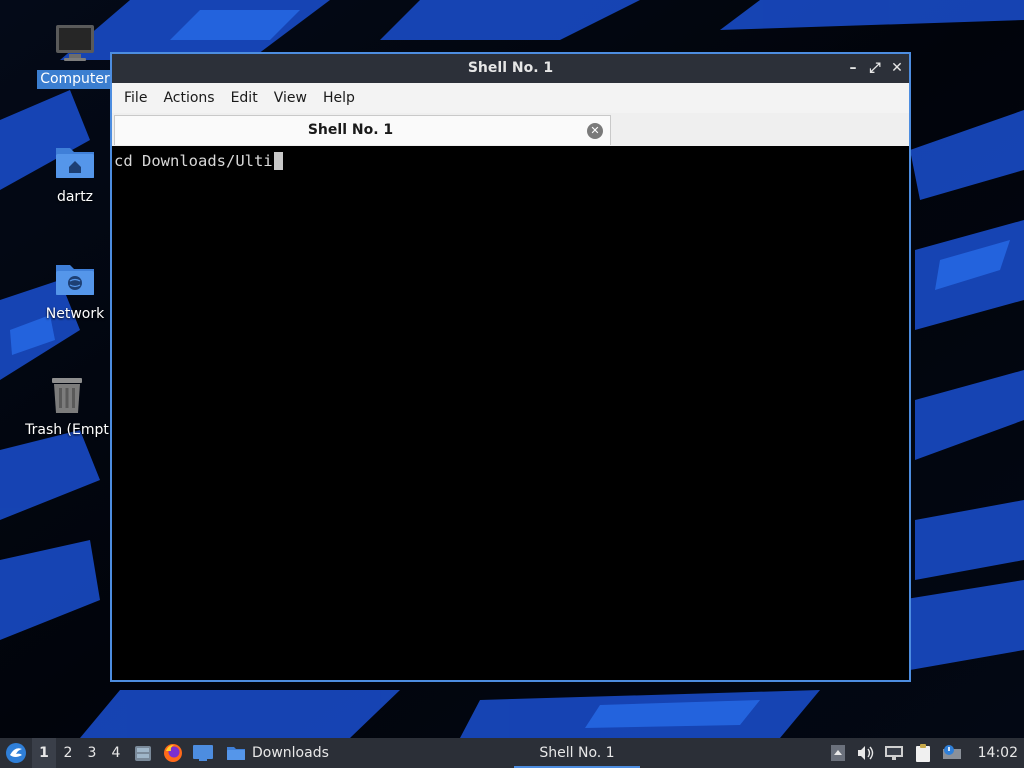 This screenshot has height=768, width=1024. Describe the element at coordinates (75, 314) in the screenshot. I see `desktop-icon-label: Network` at that location.